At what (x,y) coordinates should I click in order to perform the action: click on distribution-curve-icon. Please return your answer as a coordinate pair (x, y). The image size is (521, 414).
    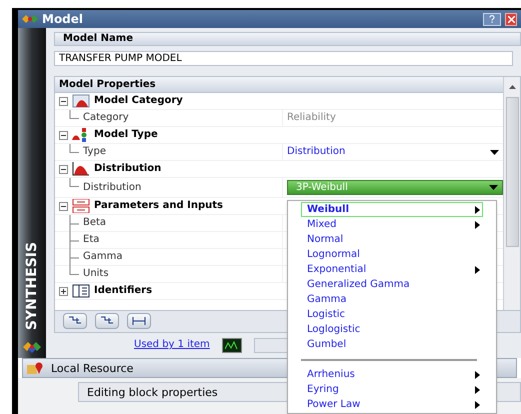
    Looking at the image, I should click on (81, 169).